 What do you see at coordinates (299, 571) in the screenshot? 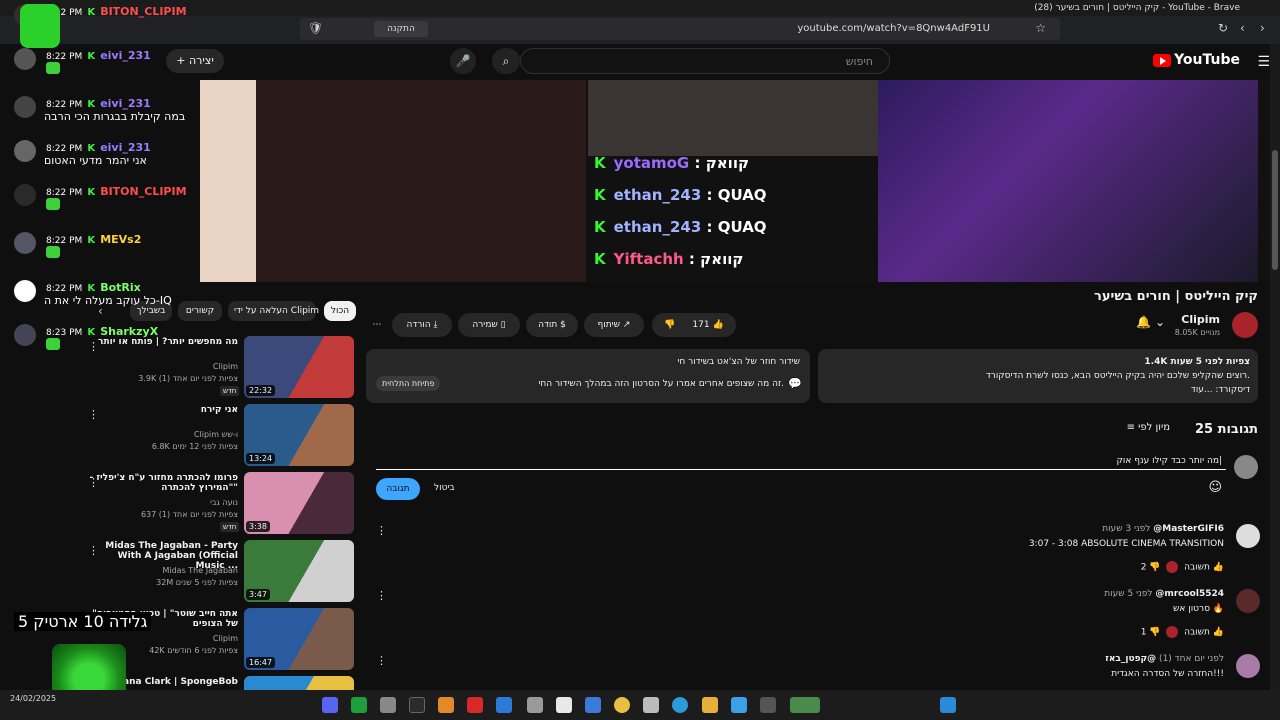
I see `related-video-thumbnail: 3:47` at bounding box center [299, 571].